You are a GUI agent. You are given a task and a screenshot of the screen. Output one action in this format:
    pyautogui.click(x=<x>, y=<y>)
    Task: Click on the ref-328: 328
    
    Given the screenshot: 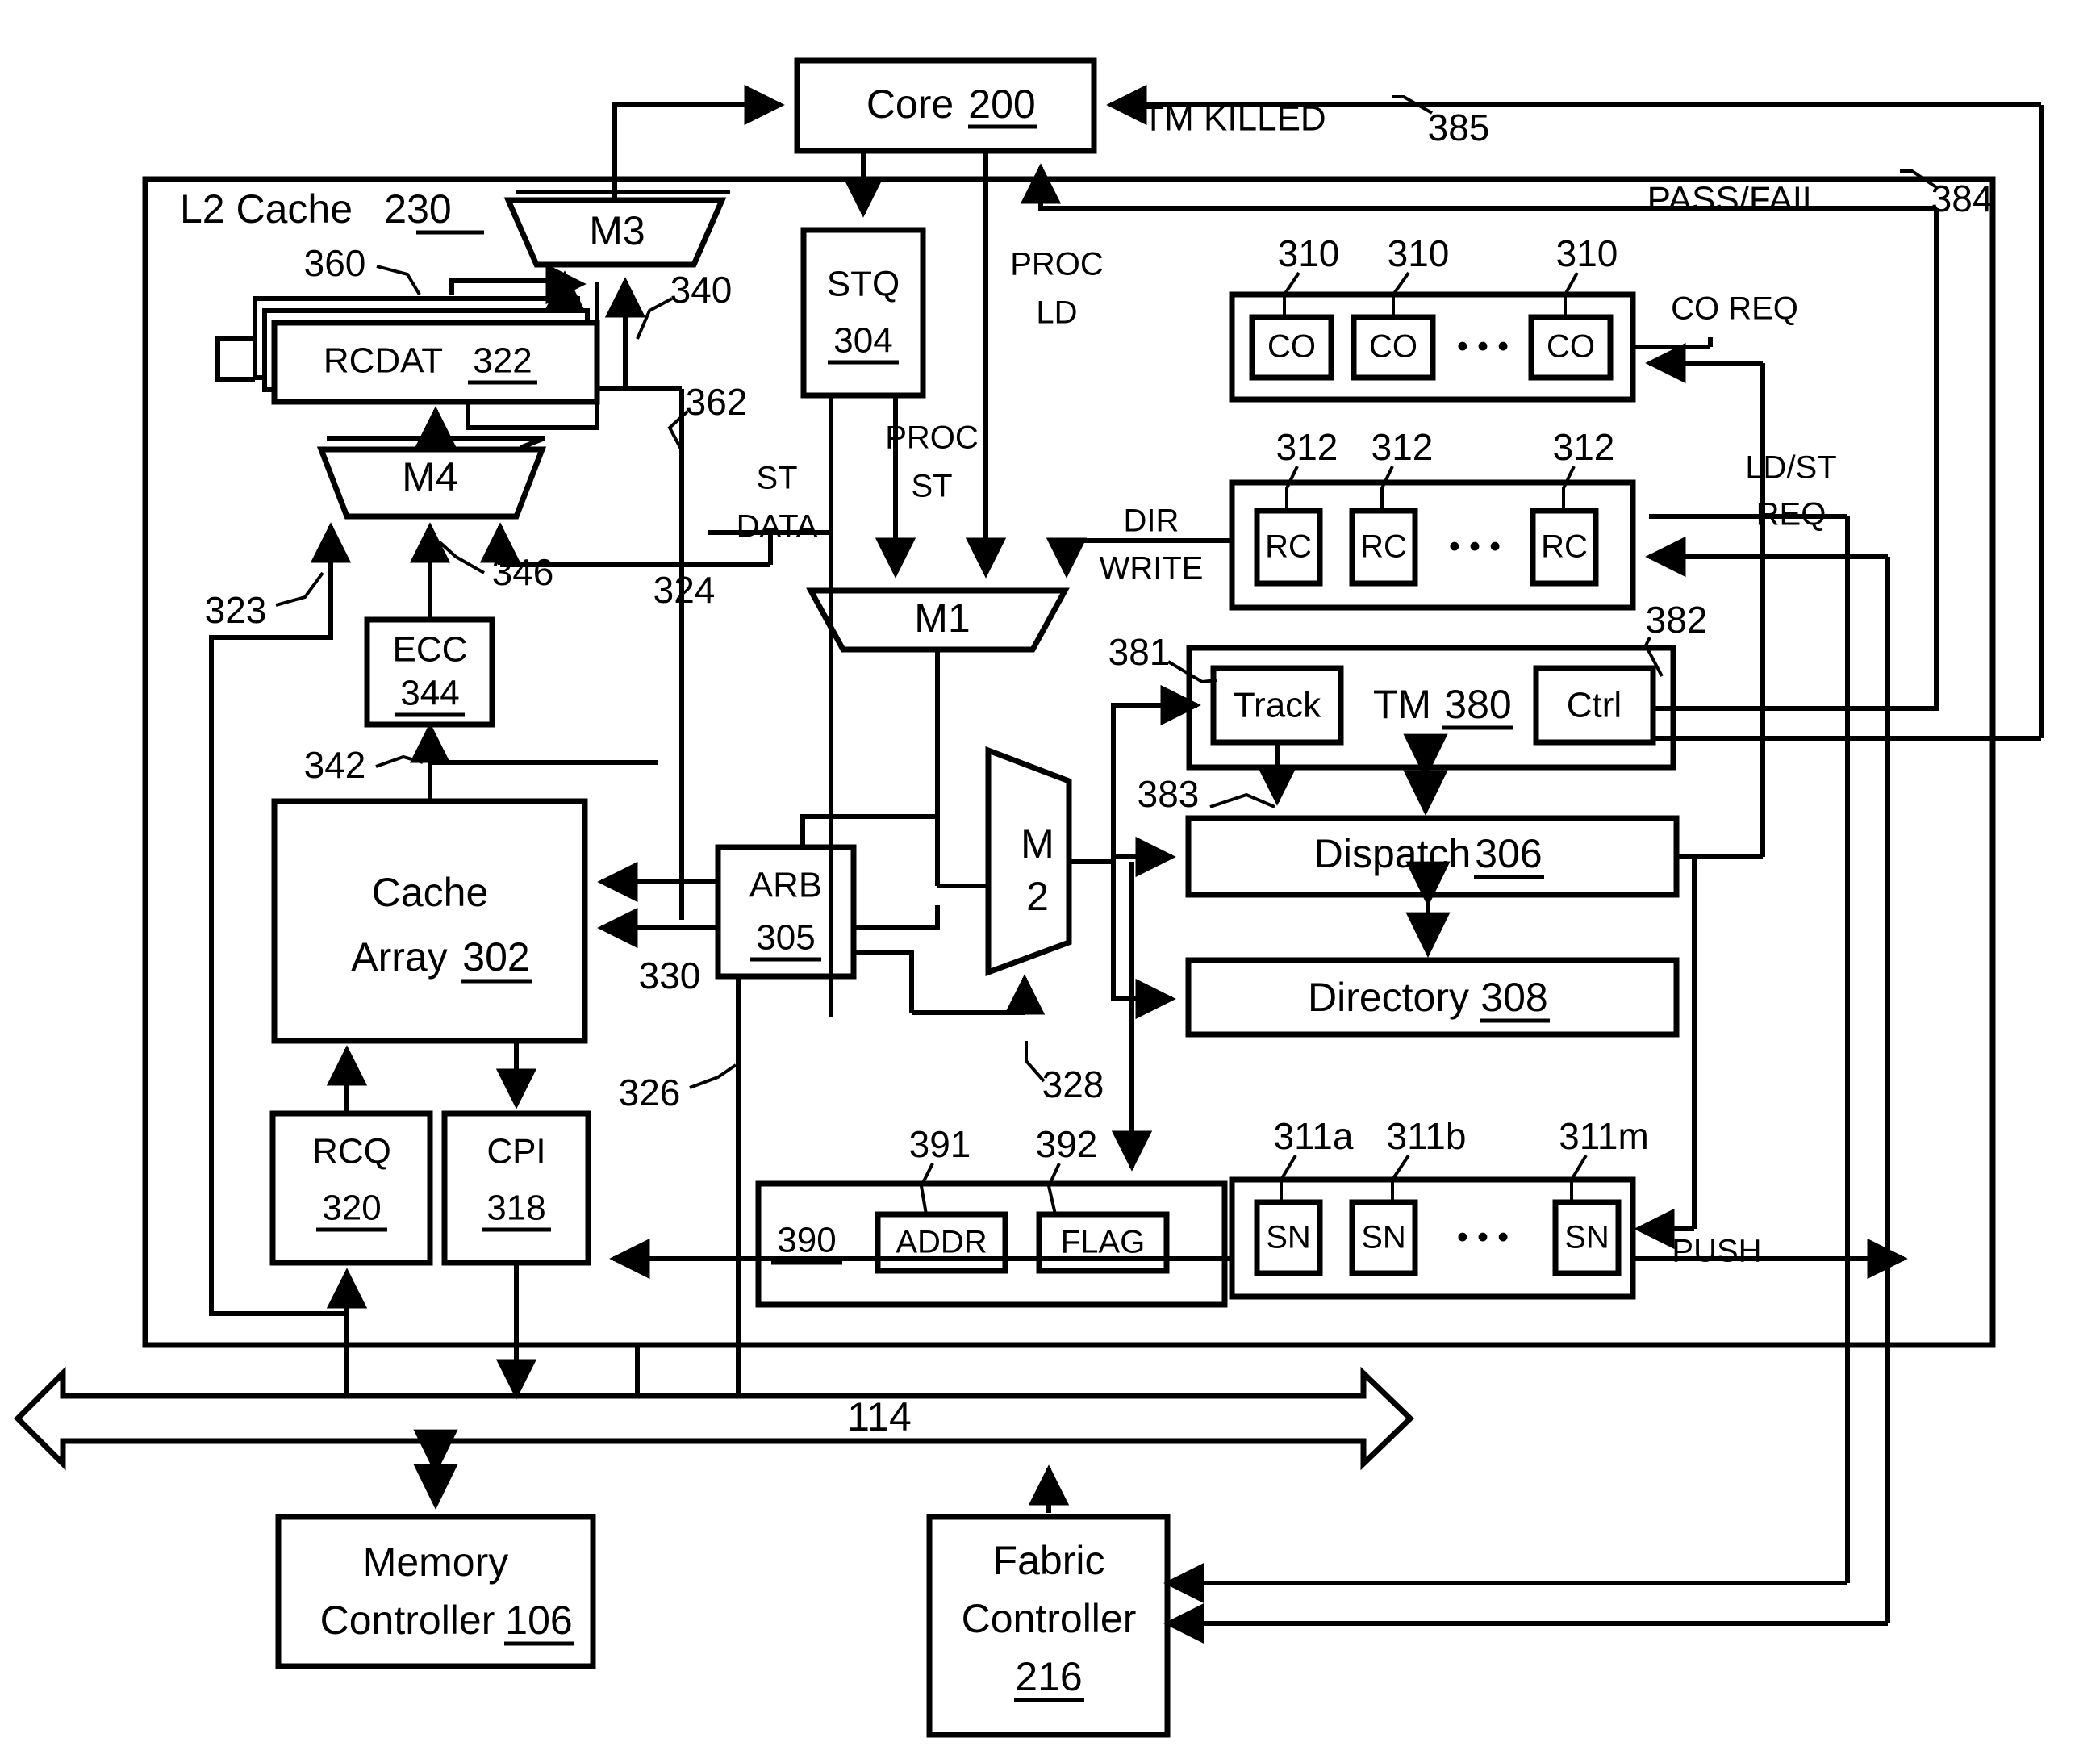 What is the action you would take?
    pyautogui.click(x=1073, y=1084)
    